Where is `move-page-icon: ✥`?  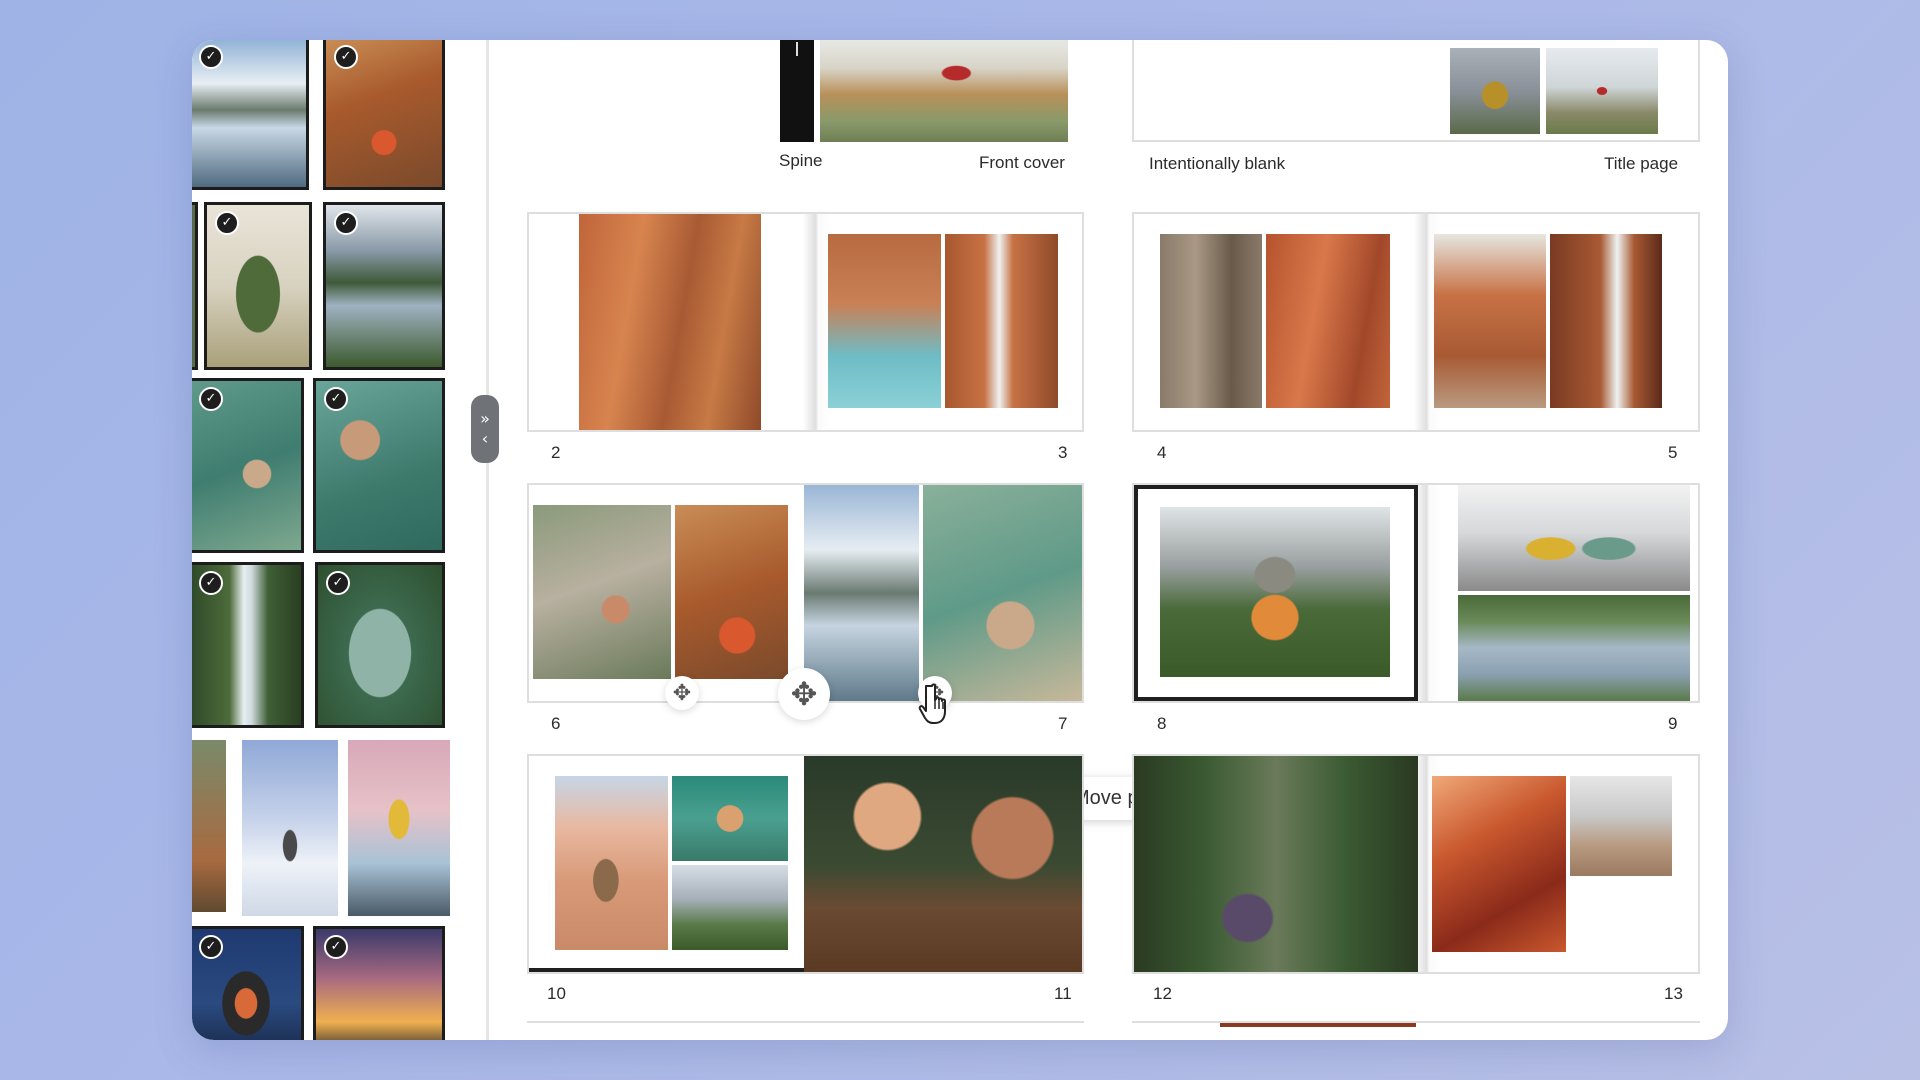
move-page-icon: ✥ is located at coordinates (804, 694).